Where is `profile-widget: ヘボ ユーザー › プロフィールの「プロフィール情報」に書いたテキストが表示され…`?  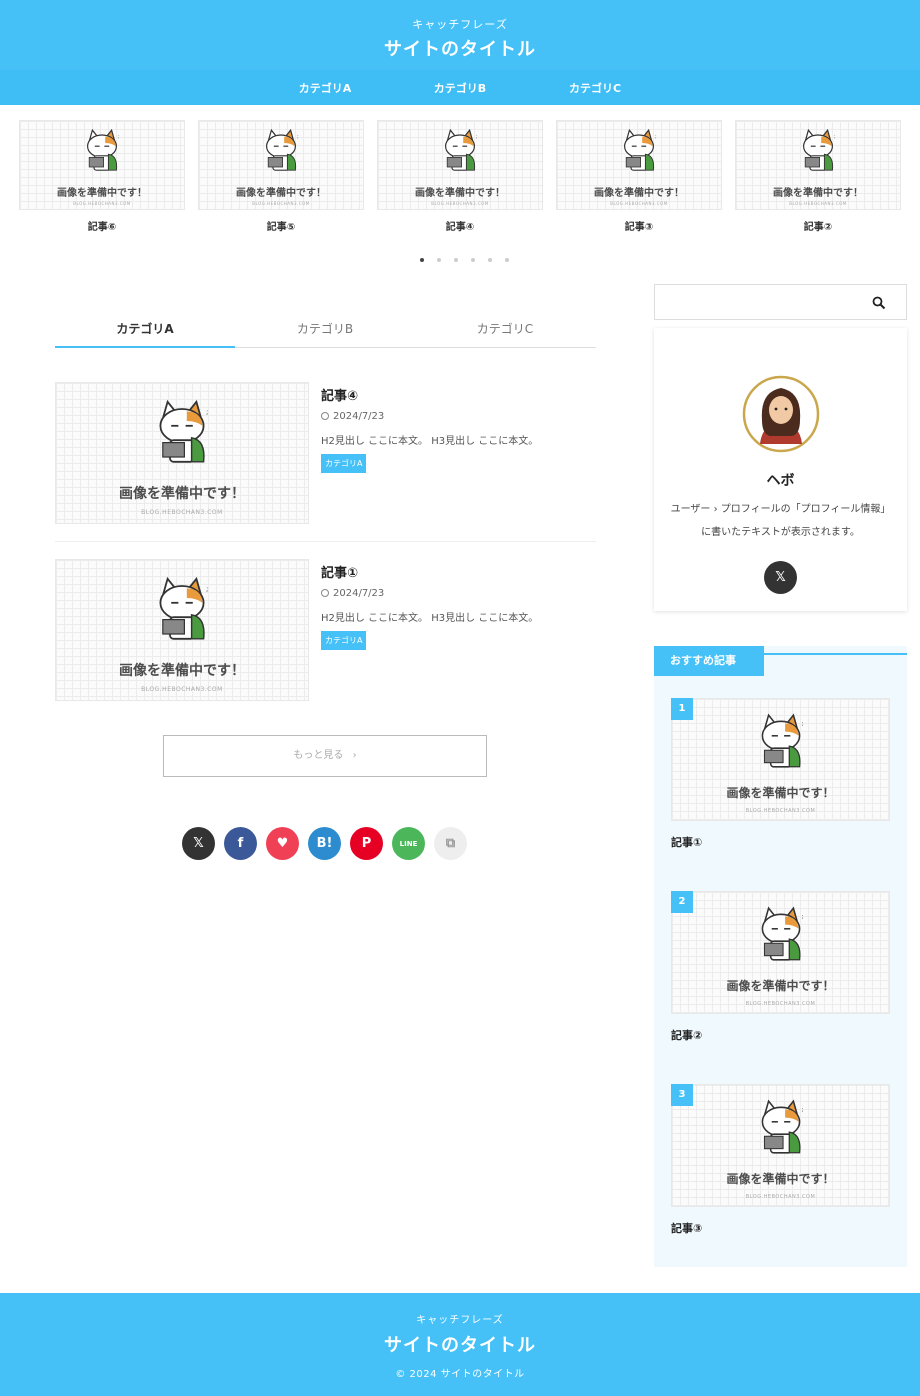
profile-widget: ヘボ ユーザー › プロフィールの「プロフィール情報」に書いたテキストが表示され… is located at coordinates (780, 469).